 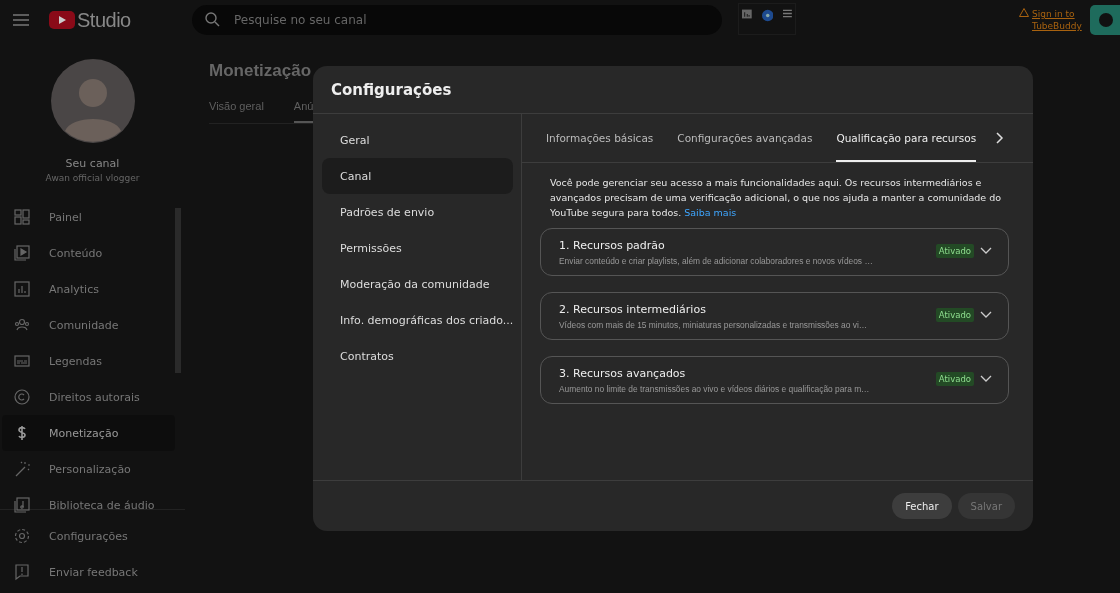 I want to click on logo-text: Studio, so click(x=104, y=20).